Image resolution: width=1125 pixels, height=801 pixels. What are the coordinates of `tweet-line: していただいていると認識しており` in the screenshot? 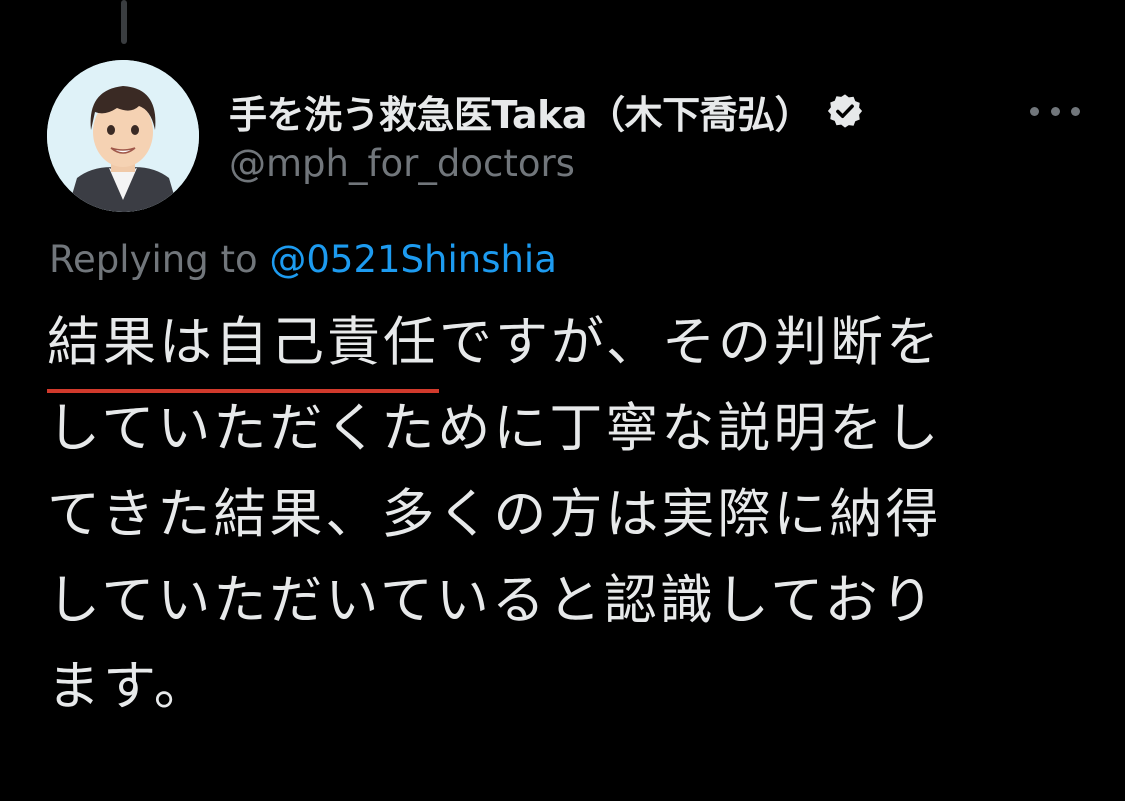 It's located at (492, 600).